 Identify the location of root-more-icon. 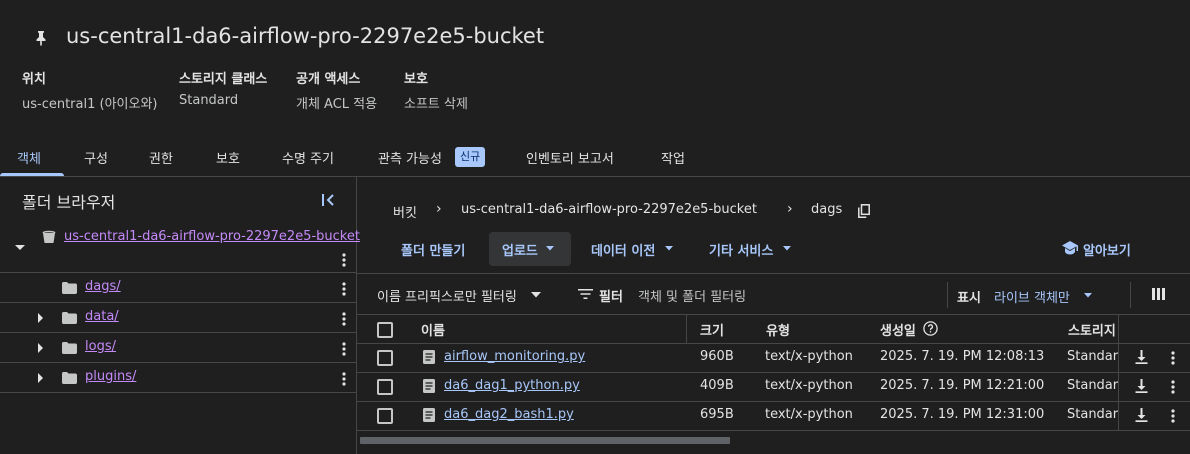
(344, 260).